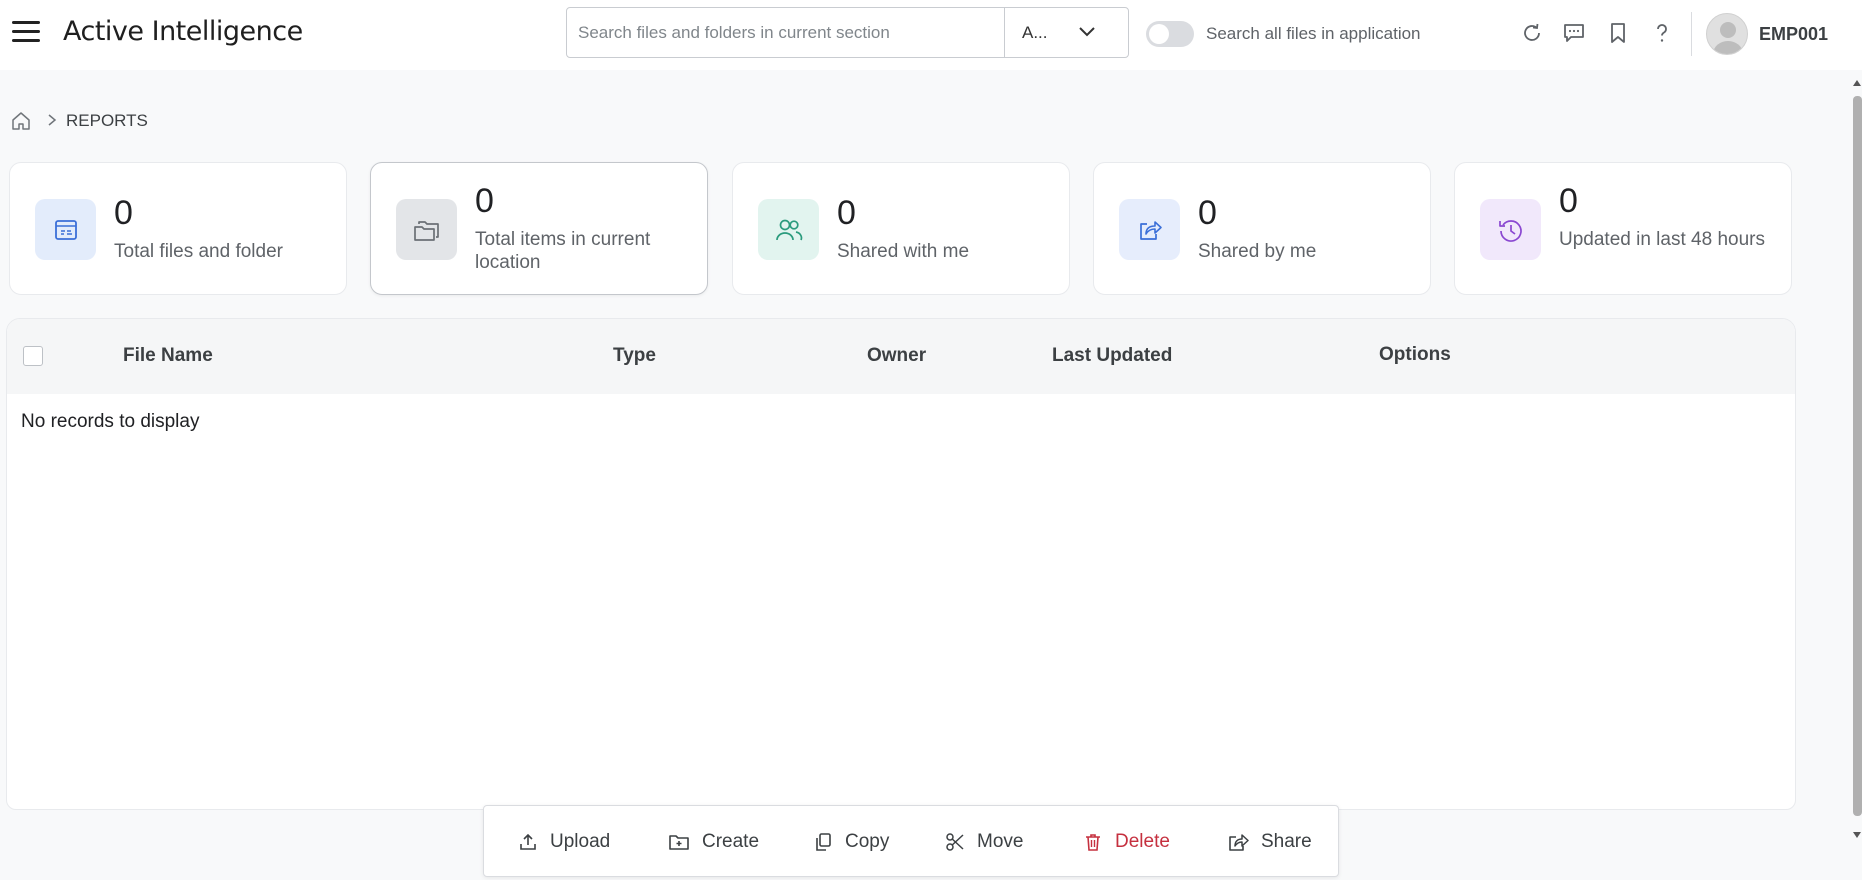 Image resolution: width=1862 pixels, height=880 pixels. Describe the element at coordinates (1093, 842) in the screenshot. I see `trash-icon` at that location.